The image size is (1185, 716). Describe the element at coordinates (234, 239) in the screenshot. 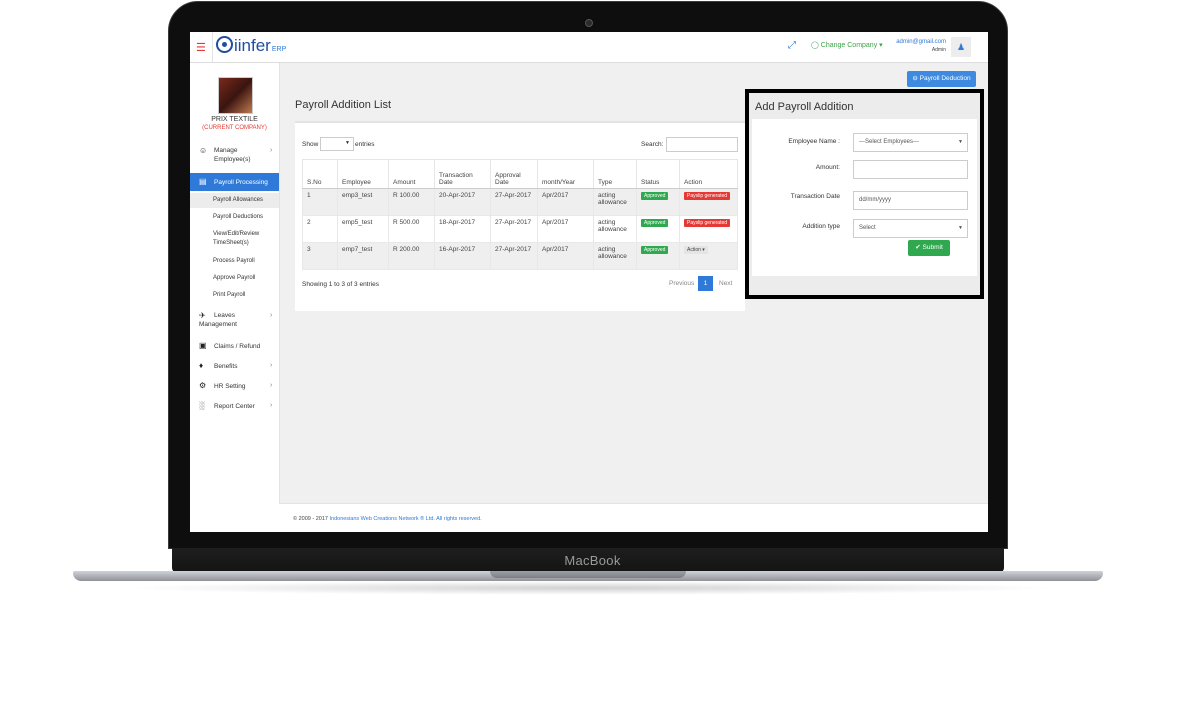

I see `sidebar-subitem-timesheets: View/Edit/Review TimeSheet(s)` at that location.